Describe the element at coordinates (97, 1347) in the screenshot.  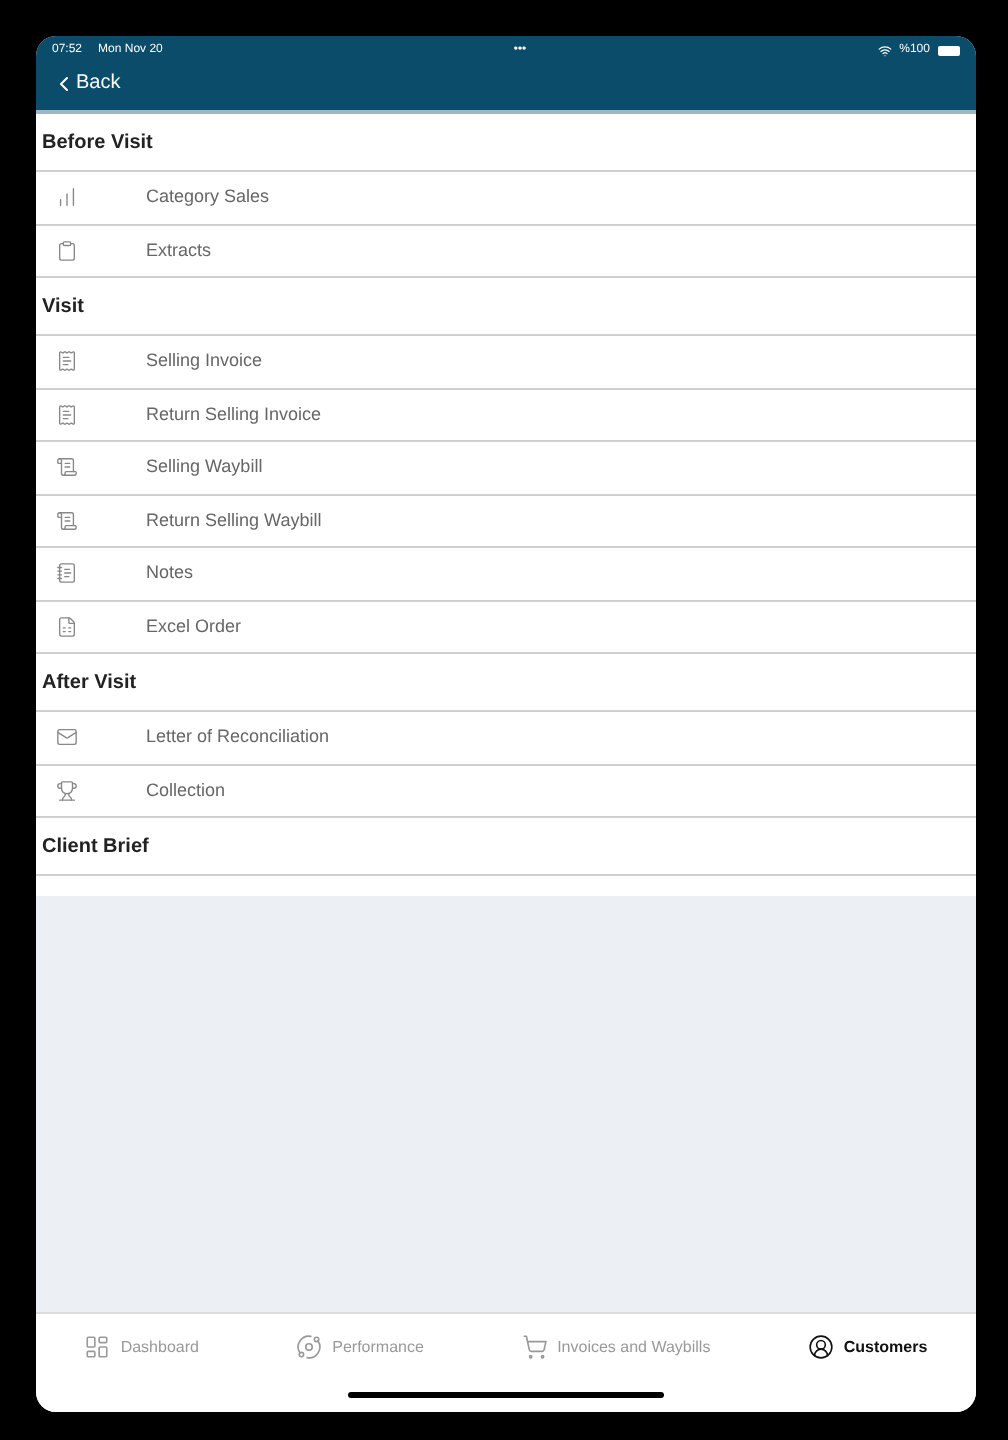
I see `dashboard-icon` at that location.